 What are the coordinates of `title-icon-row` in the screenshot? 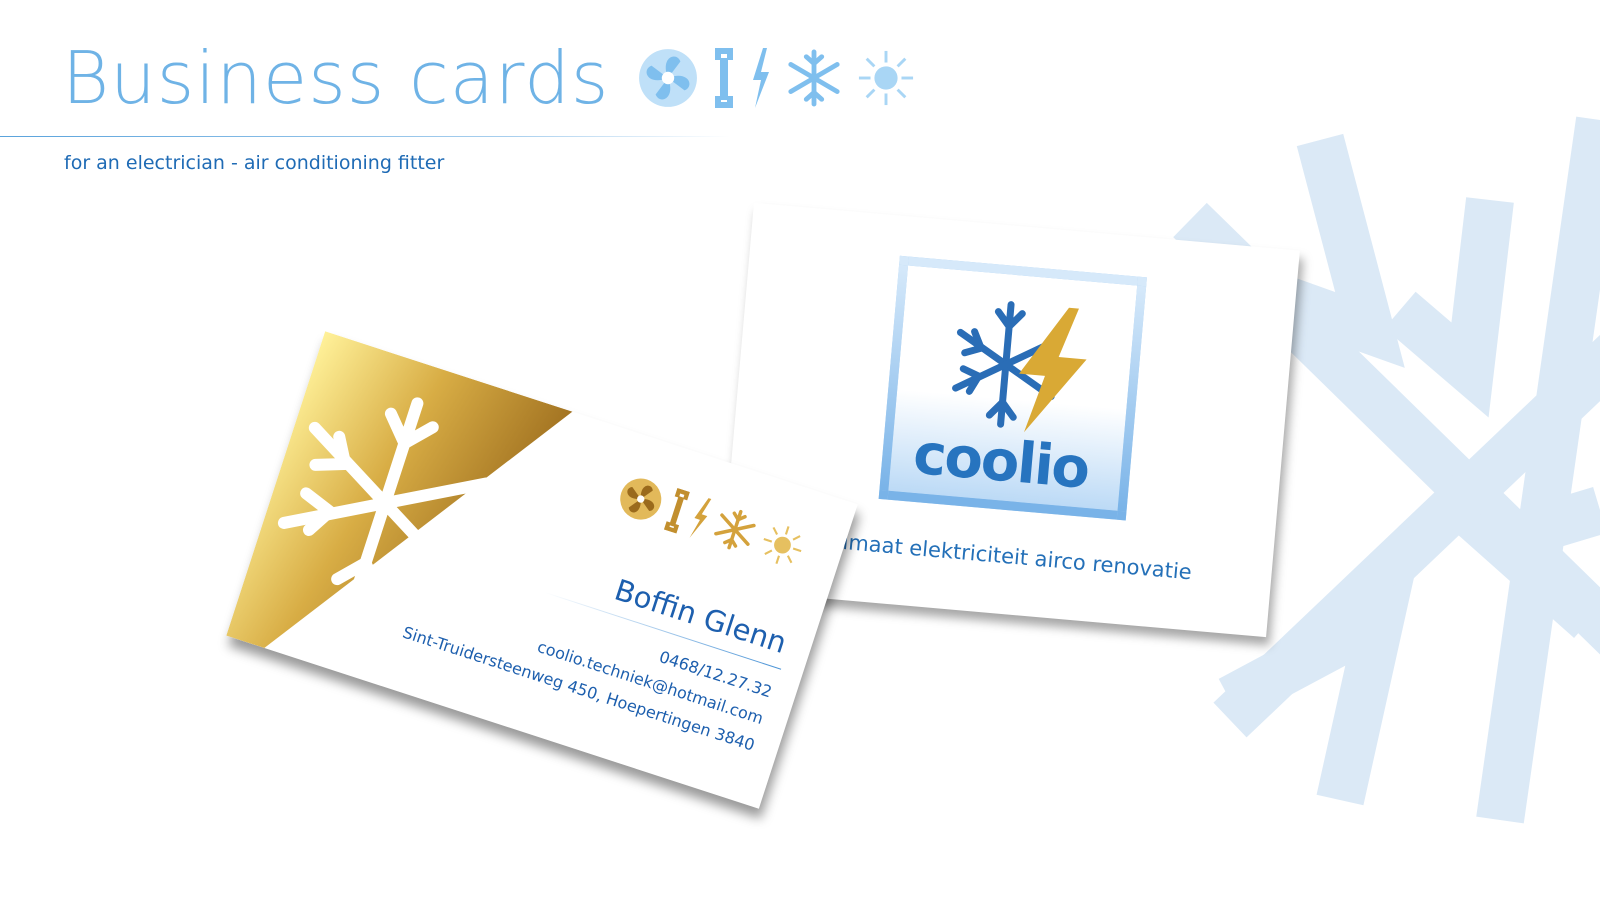 It's located at (776, 78).